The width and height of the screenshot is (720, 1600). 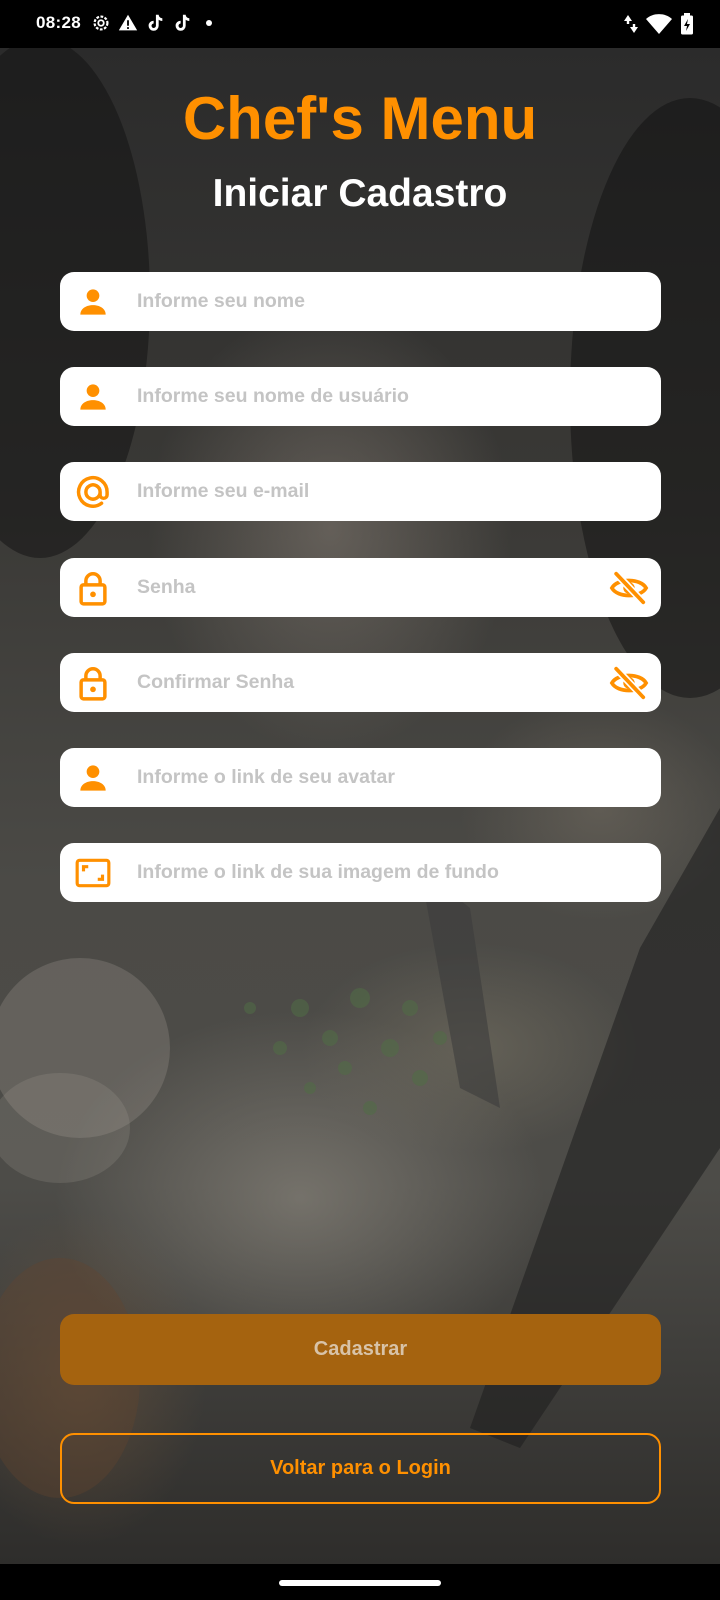 I want to click on app-title: Chef's Menu, so click(x=360, y=118).